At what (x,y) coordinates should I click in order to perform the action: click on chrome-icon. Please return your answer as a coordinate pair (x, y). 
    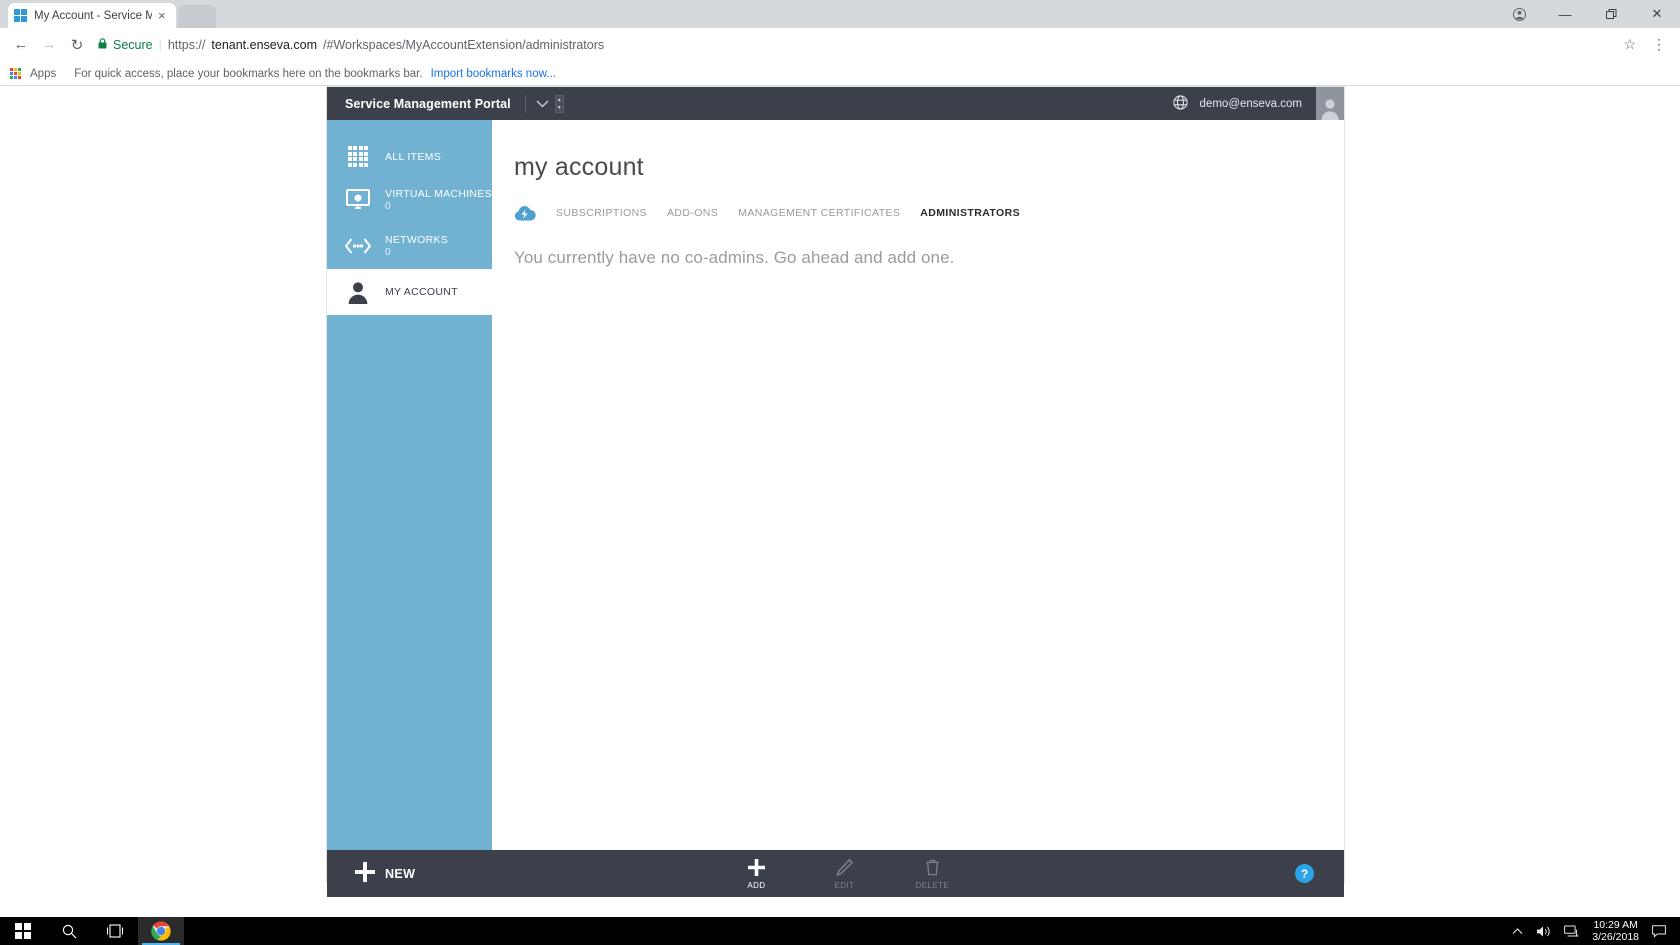
    Looking at the image, I should click on (161, 931).